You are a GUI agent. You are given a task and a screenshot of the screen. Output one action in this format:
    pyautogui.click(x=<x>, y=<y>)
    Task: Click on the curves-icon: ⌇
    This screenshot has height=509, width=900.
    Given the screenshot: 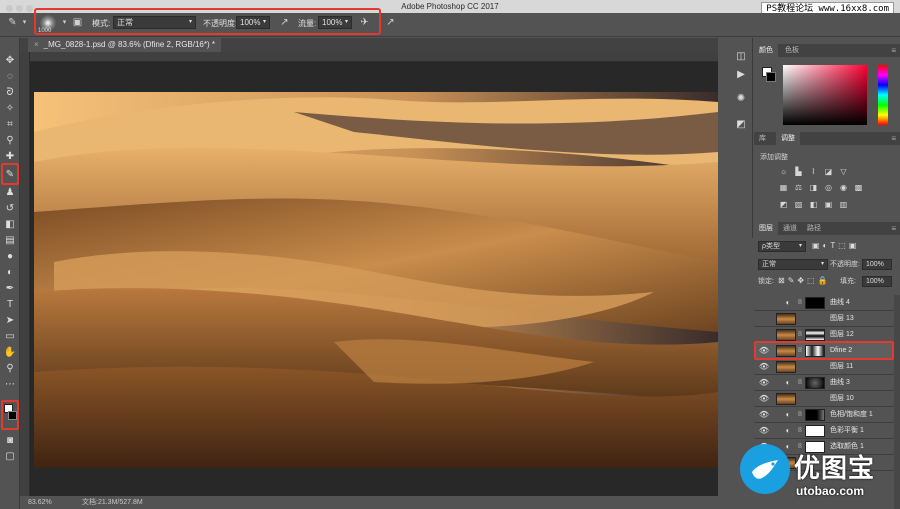 What is the action you would take?
    pyautogui.click(x=813, y=172)
    